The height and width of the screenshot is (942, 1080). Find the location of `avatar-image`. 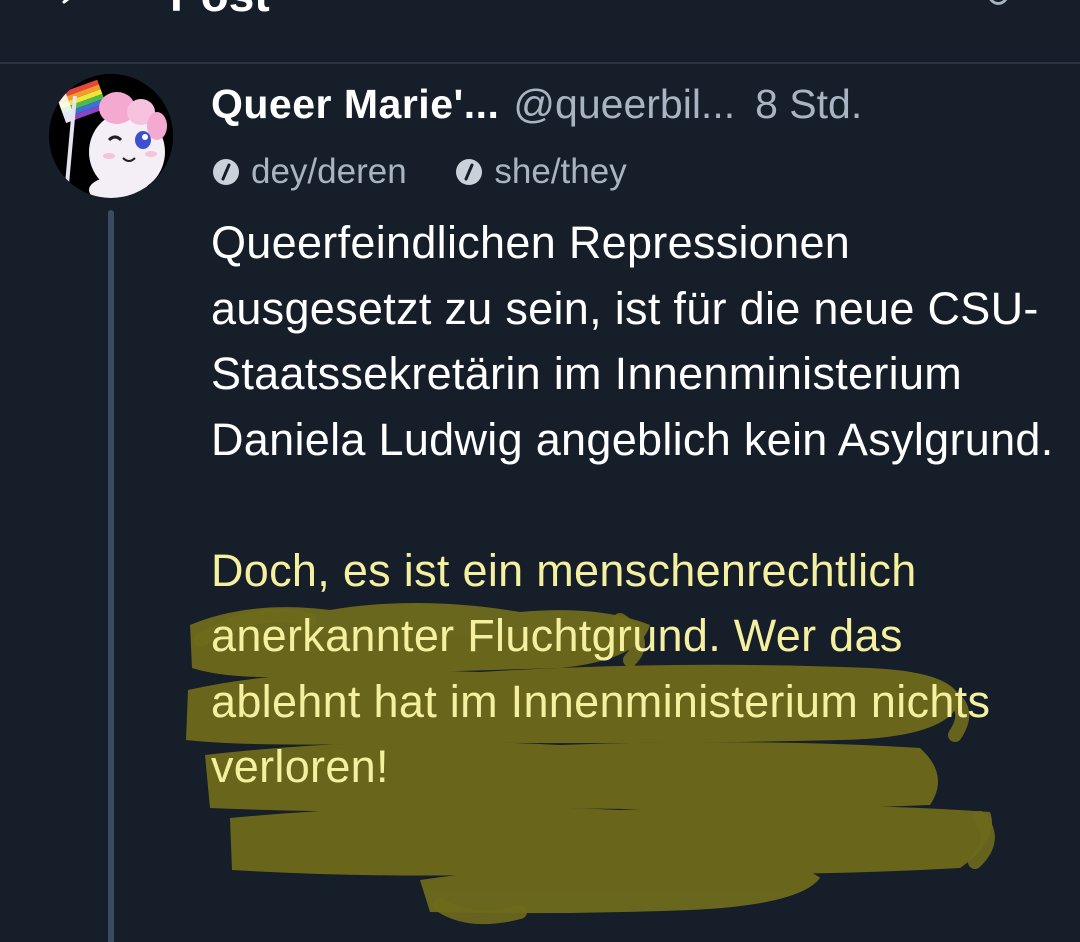

avatar-image is located at coordinates (111, 136).